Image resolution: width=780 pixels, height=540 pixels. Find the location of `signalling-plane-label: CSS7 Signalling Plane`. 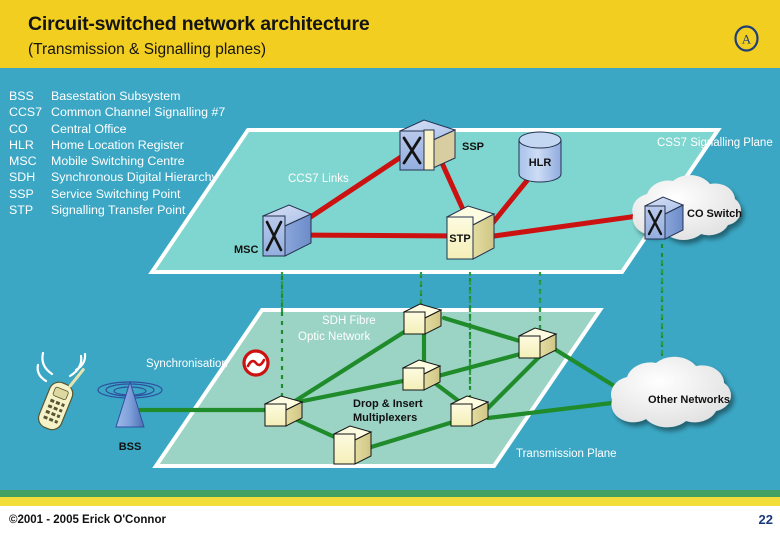

signalling-plane-label: CSS7 Signalling Plane is located at coordinates (715, 143).